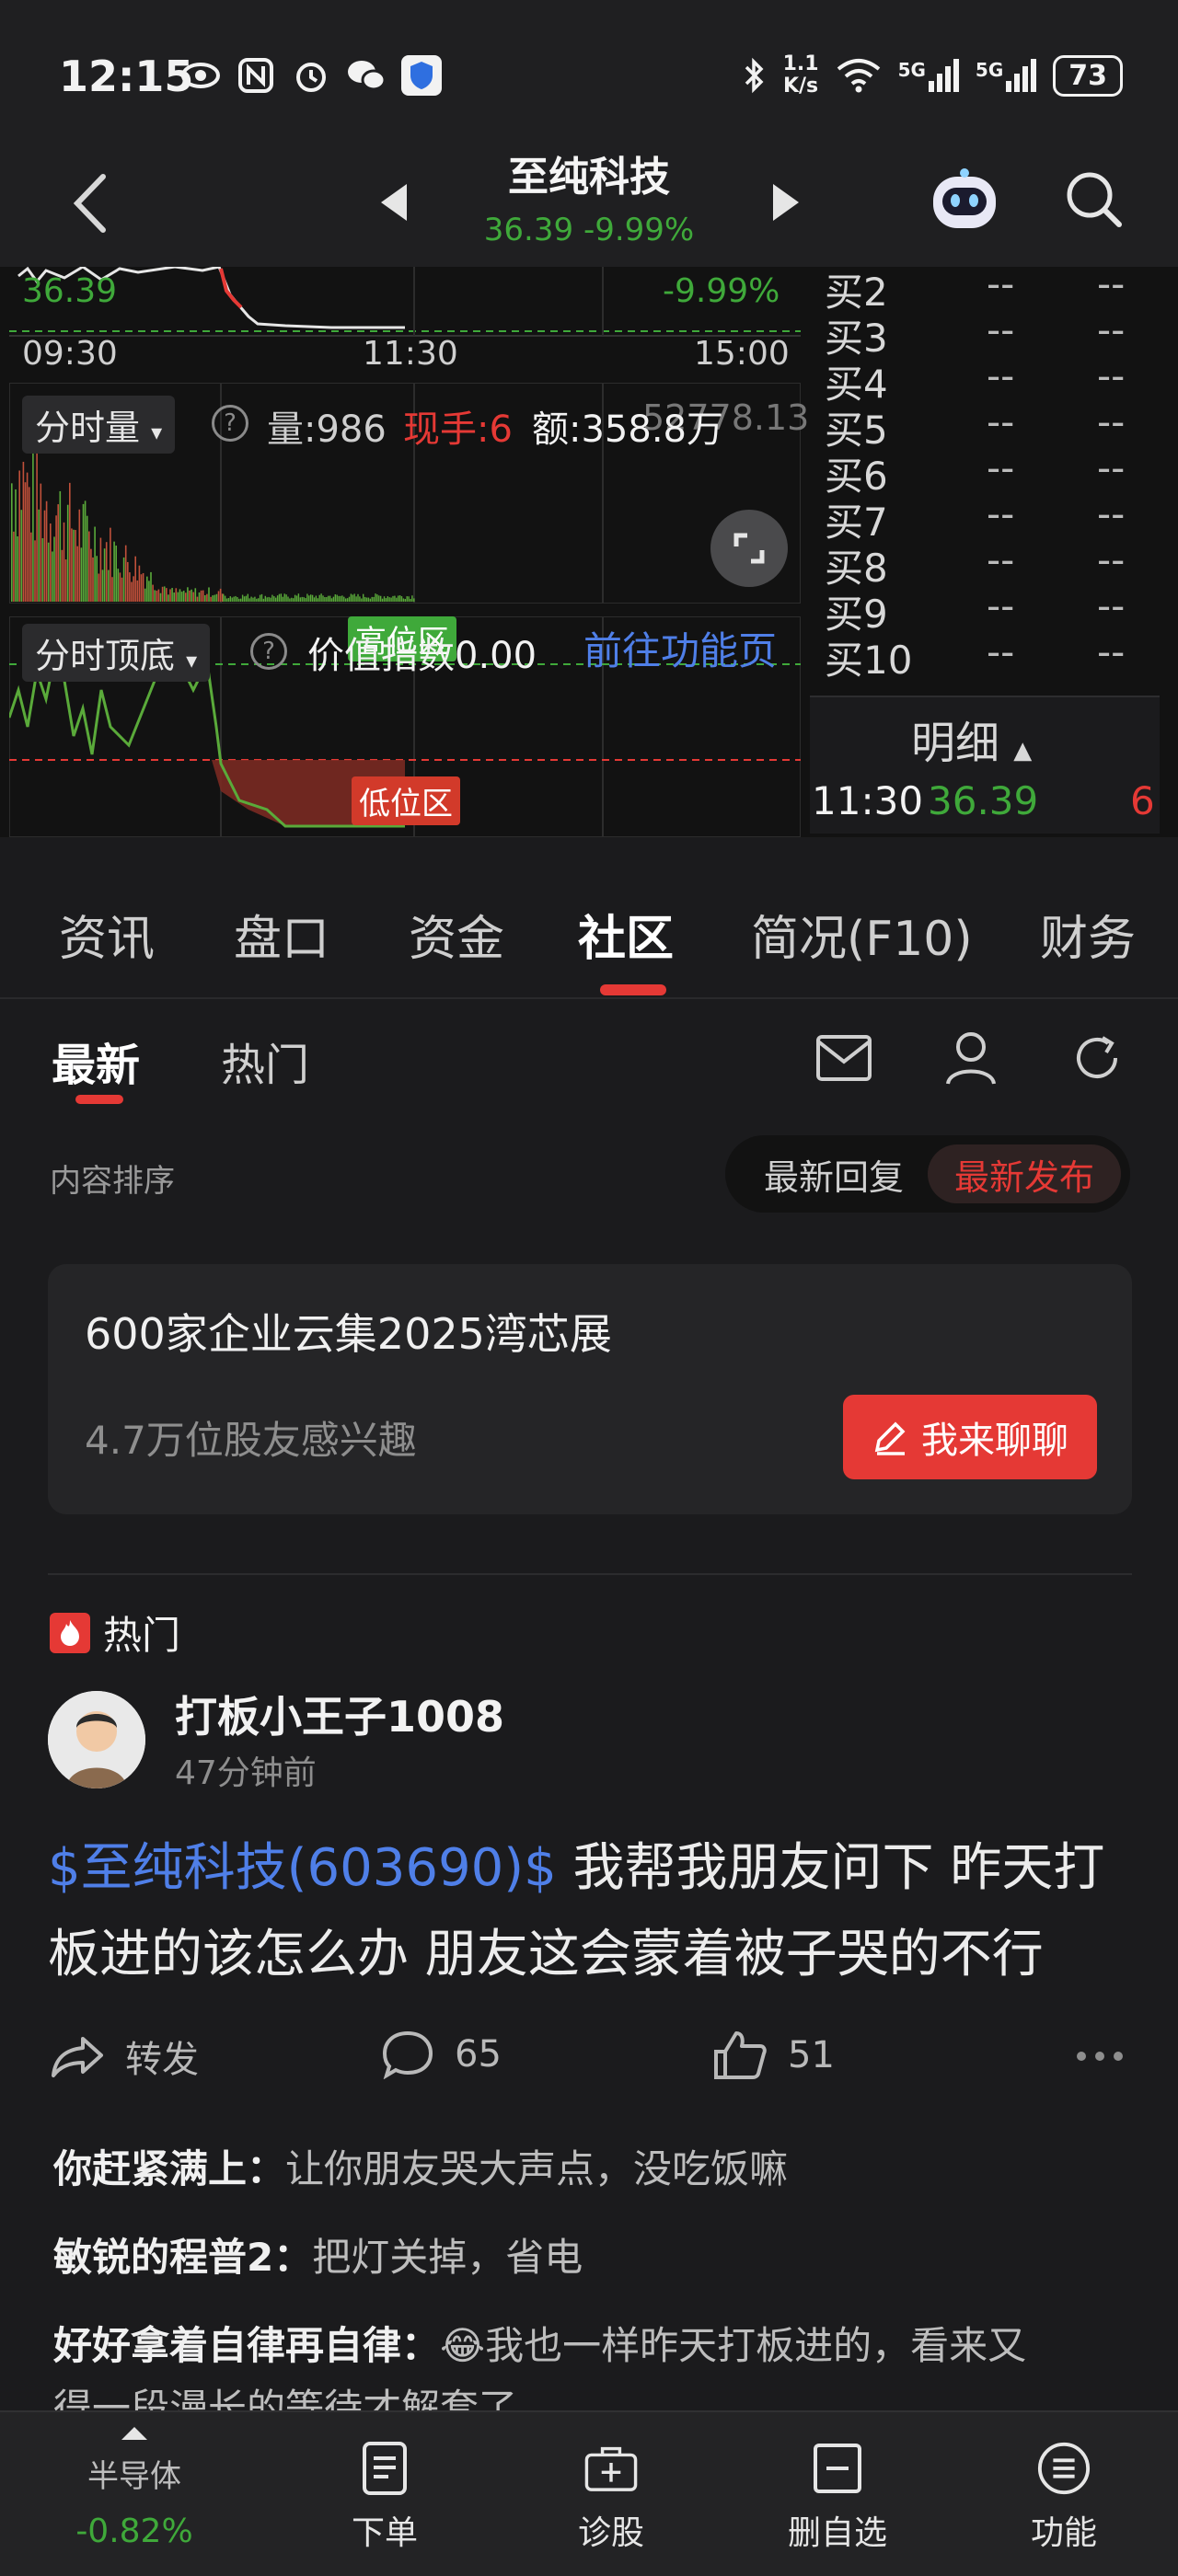  What do you see at coordinates (112, 1181) in the screenshot?
I see `sort-label: 内容排序` at bounding box center [112, 1181].